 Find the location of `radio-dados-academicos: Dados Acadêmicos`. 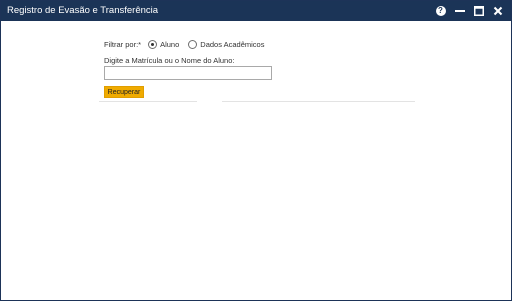

radio-dados-academicos: Dados Acadêmicos is located at coordinates (226, 44).